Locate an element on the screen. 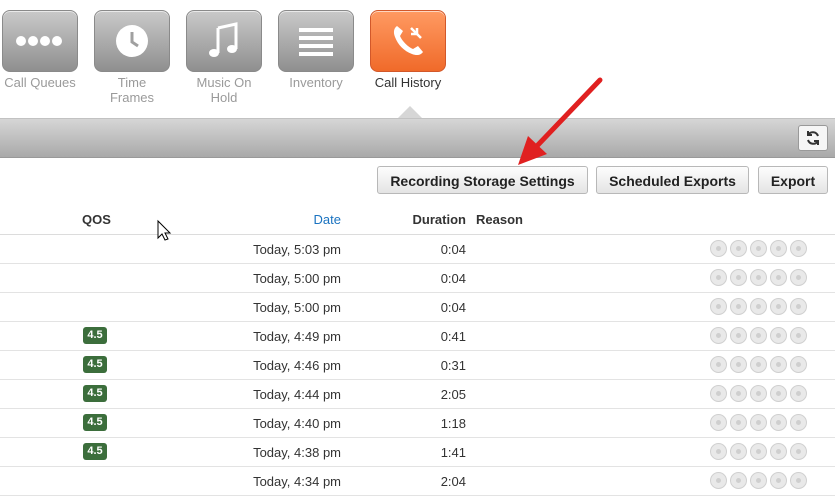 This screenshot has width=835, height=496. table-header: QOS Date Duration Reason is located at coordinates (417, 220).